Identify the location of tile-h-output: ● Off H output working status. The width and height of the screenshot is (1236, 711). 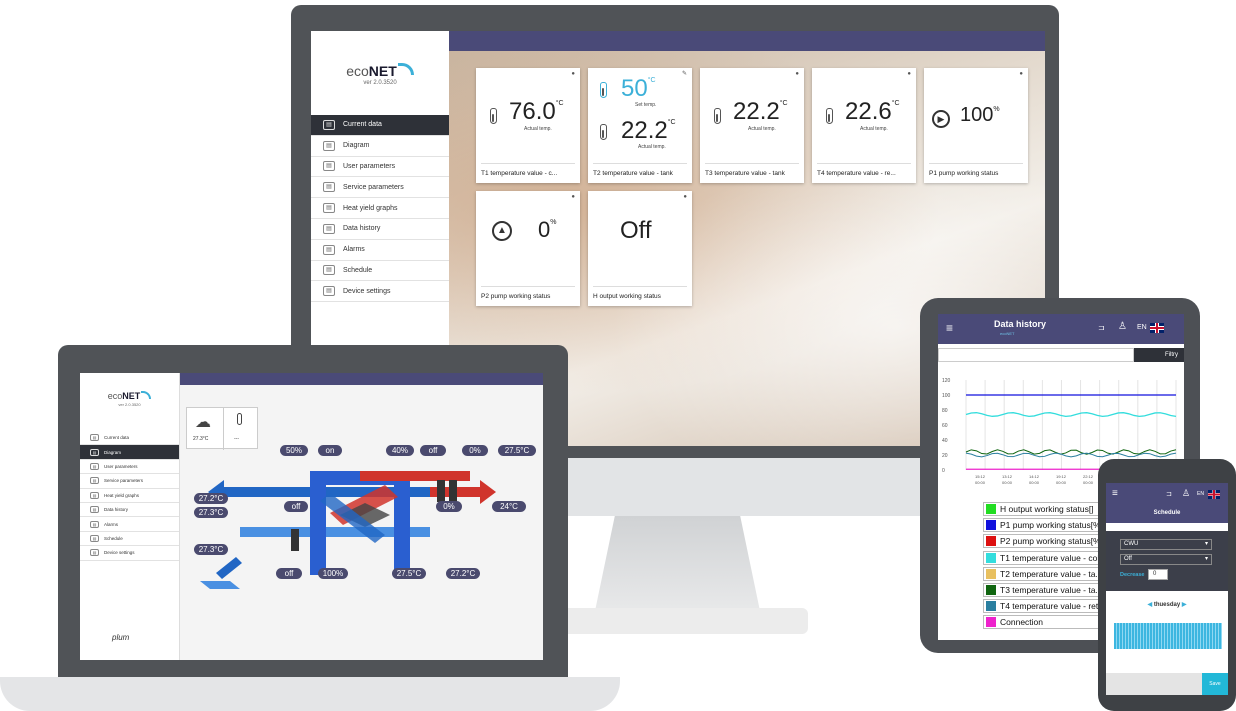
(640, 248).